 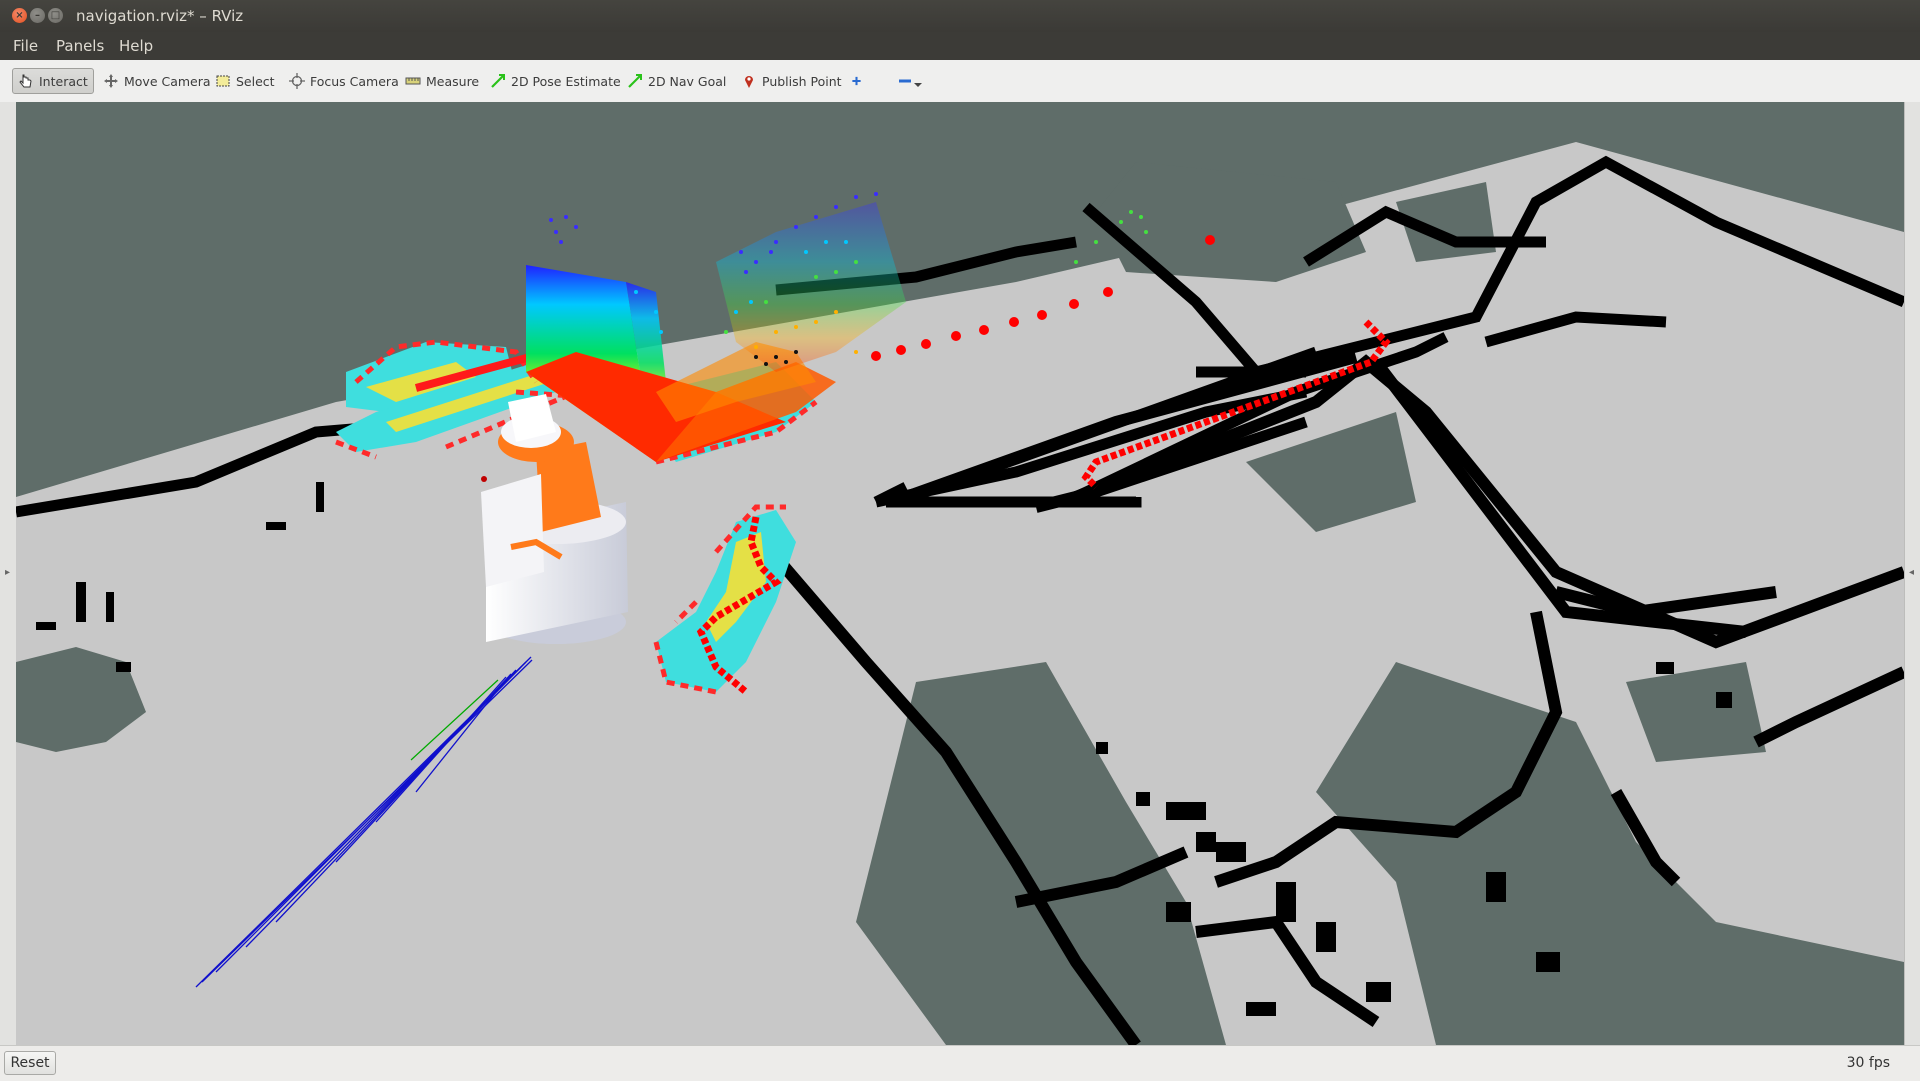 I want to click on 2d-pose-estimate-tool-label: 2D Pose Estimate, so click(x=566, y=81).